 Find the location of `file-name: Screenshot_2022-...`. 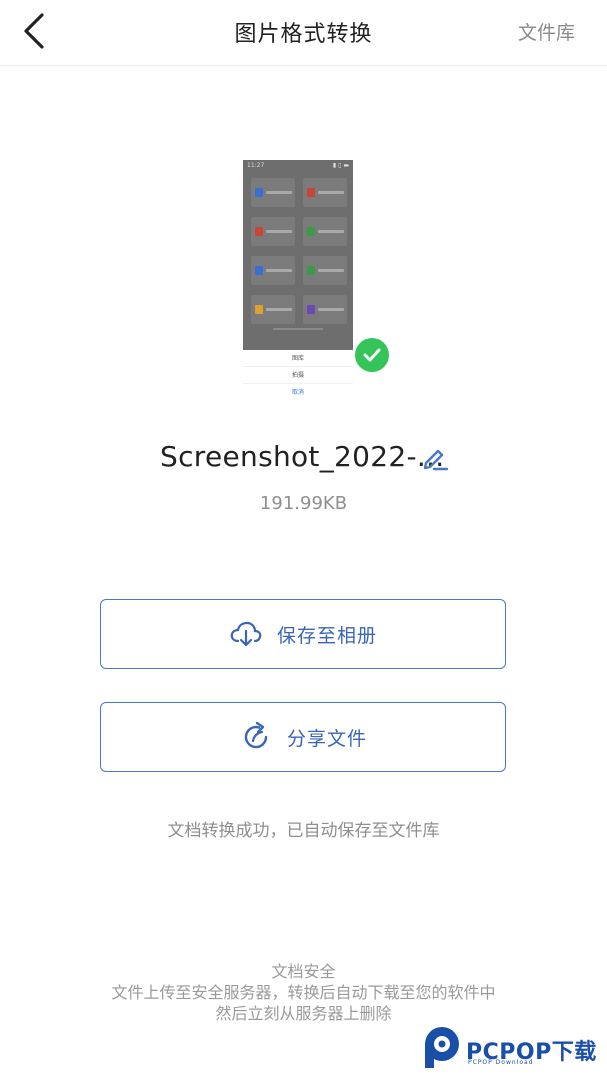

file-name: Screenshot_2022-... is located at coordinates (302, 456).